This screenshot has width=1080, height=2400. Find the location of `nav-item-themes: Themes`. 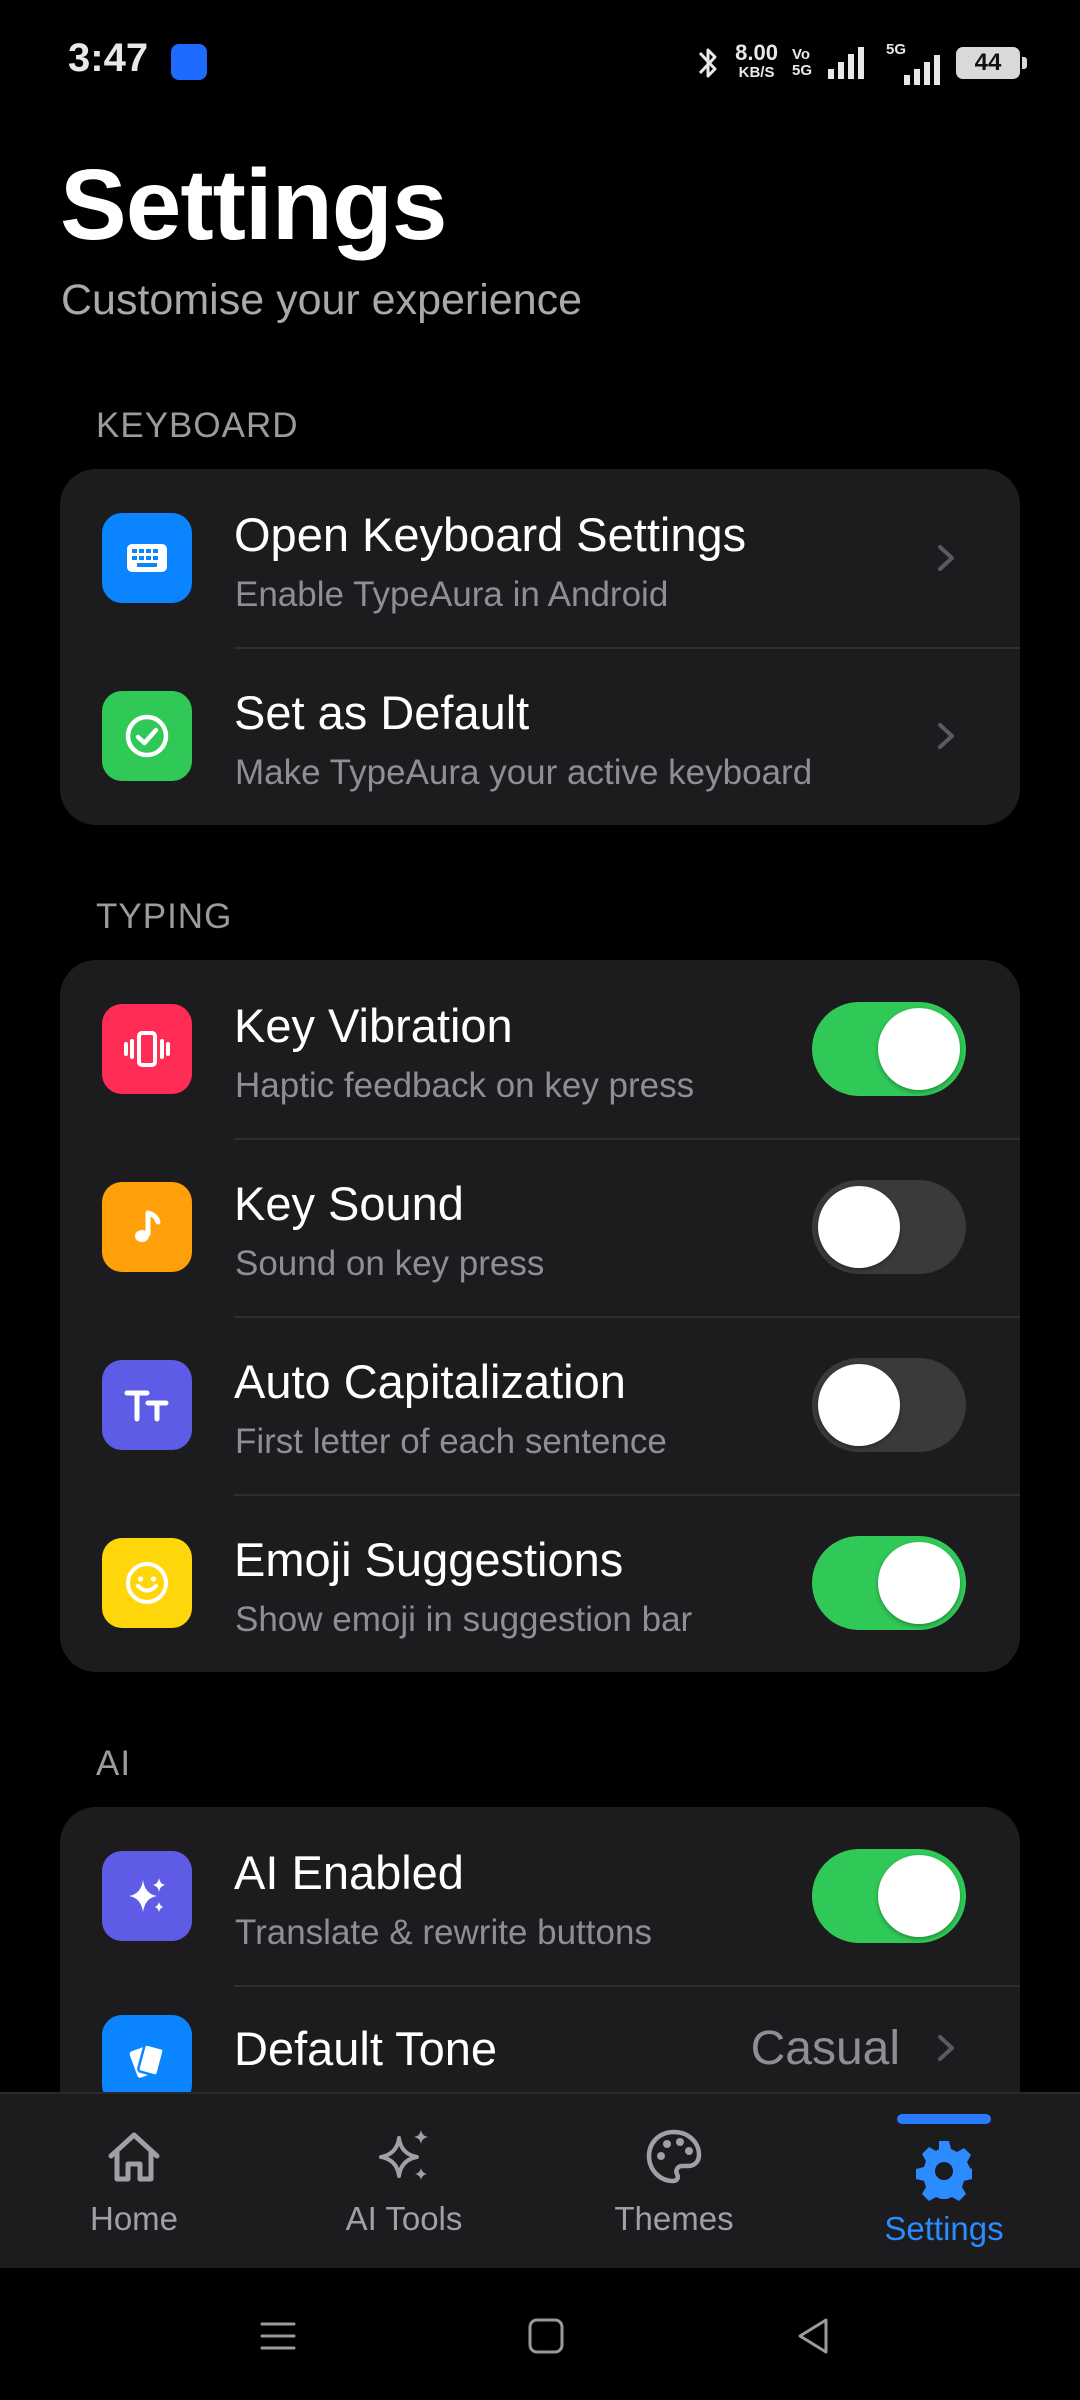

nav-item-themes: Themes is located at coordinates (674, 2182).